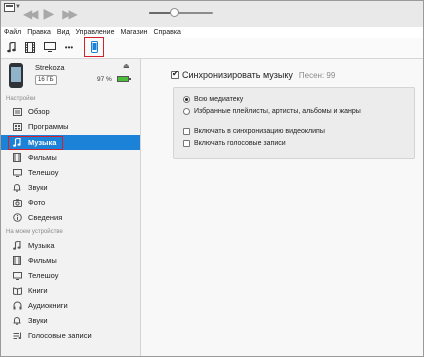 The image size is (424, 357). What do you see at coordinates (34, 232) in the screenshot?
I see `section-on-device: На моем устройстве` at bounding box center [34, 232].